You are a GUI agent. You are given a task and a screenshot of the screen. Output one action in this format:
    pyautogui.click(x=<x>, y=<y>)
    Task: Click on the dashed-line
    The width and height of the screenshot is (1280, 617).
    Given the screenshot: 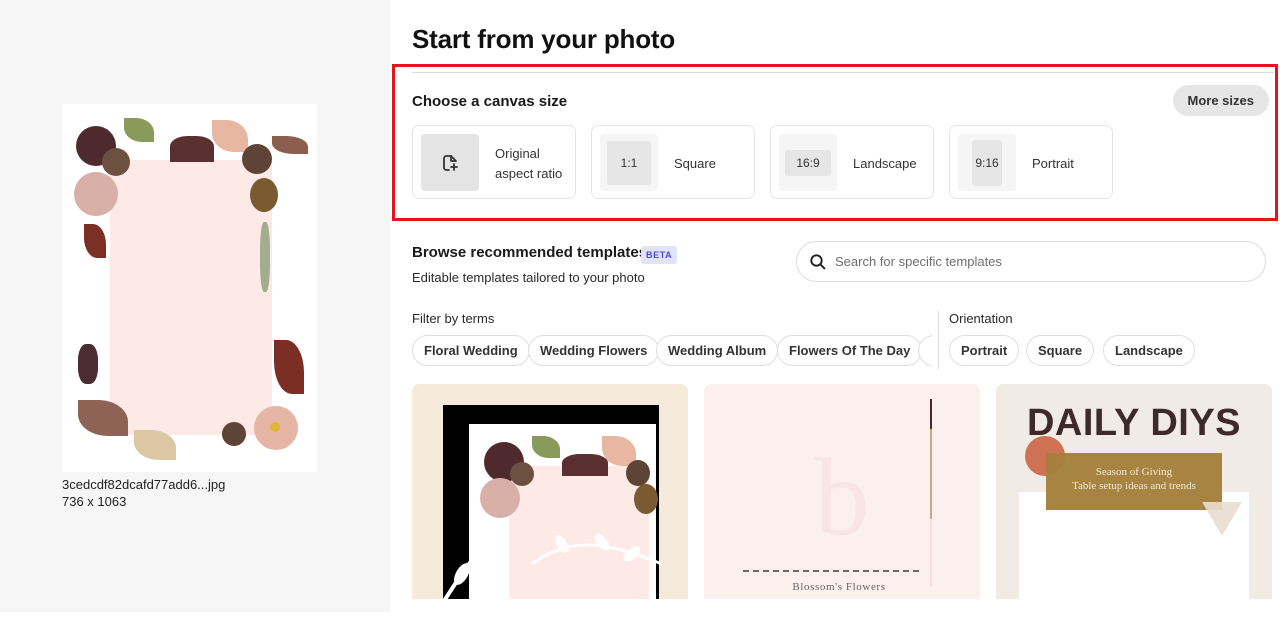 What is the action you would take?
    pyautogui.click(x=831, y=571)
    